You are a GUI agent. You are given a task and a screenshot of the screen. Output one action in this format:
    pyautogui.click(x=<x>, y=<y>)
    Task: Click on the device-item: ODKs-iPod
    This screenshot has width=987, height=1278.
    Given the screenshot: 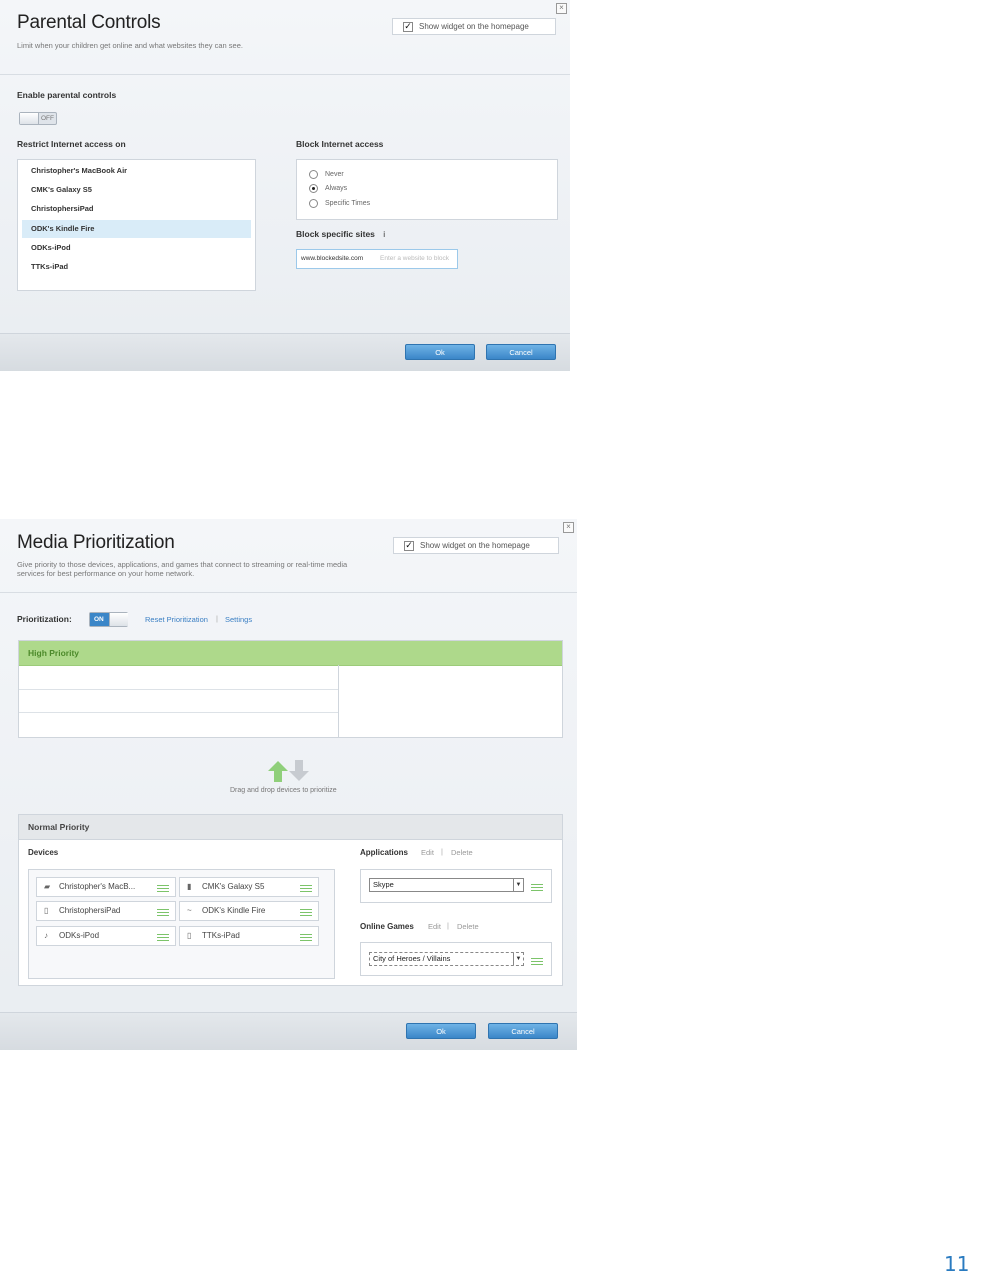 What is the action you would take?
    pyautogui.click(x=136, y=248)
    